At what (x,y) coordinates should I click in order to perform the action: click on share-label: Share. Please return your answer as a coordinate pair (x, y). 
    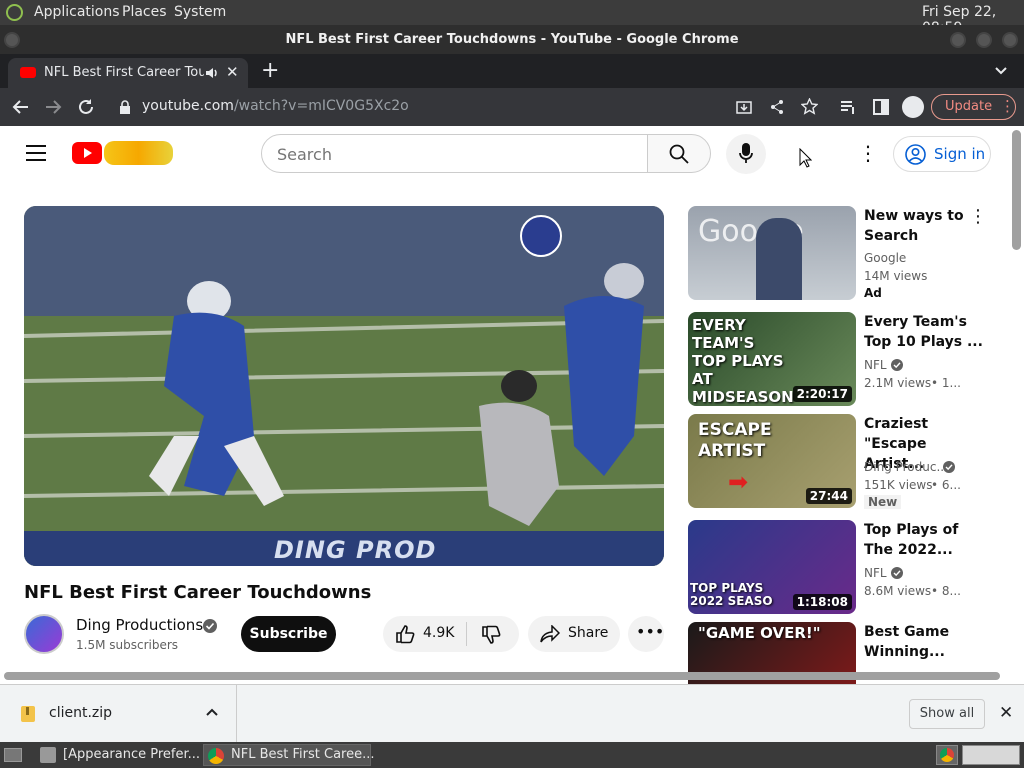
    Looking at the image, I should click on (588, 633).